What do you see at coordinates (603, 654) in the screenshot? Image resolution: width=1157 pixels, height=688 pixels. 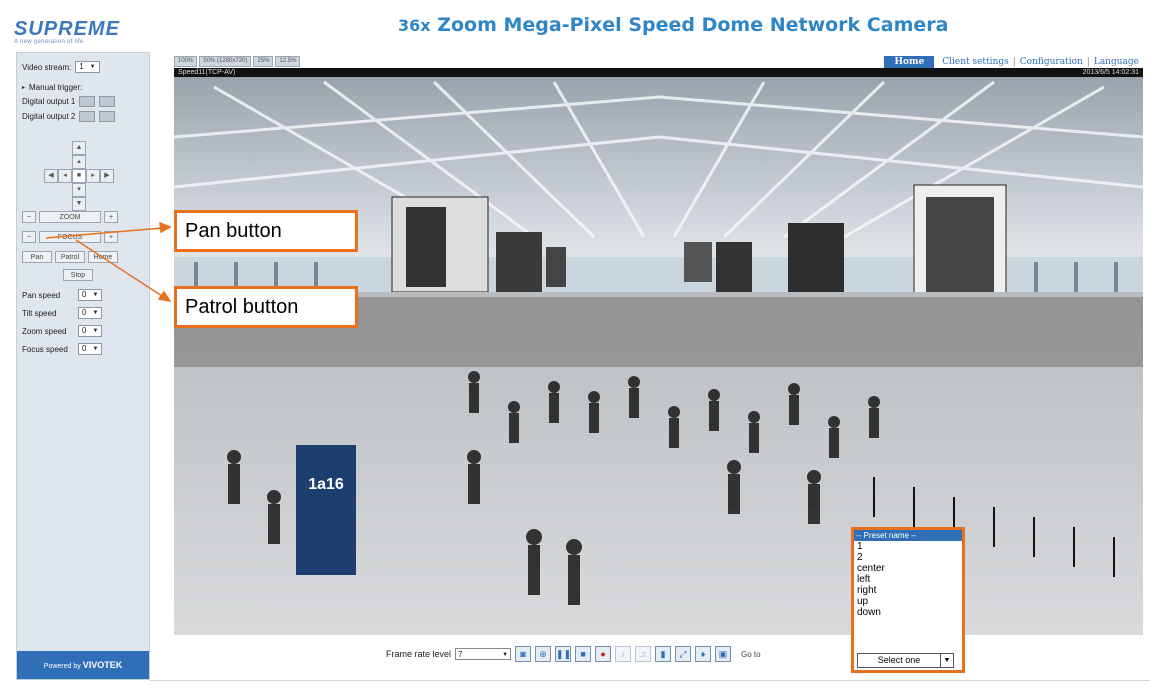 I see `record-icon: ●` at bounding box center [603, 654].